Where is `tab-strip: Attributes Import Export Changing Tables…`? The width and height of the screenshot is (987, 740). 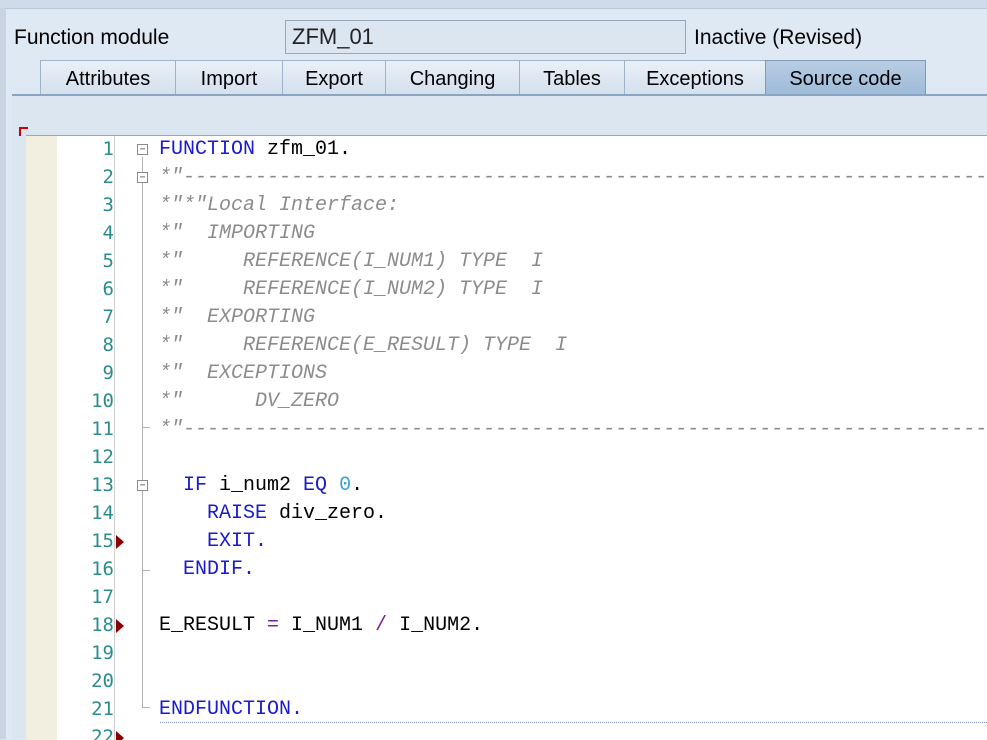 tab-strip: Attributes Import Export Changing Tables… is located at coordinates (499, 76).